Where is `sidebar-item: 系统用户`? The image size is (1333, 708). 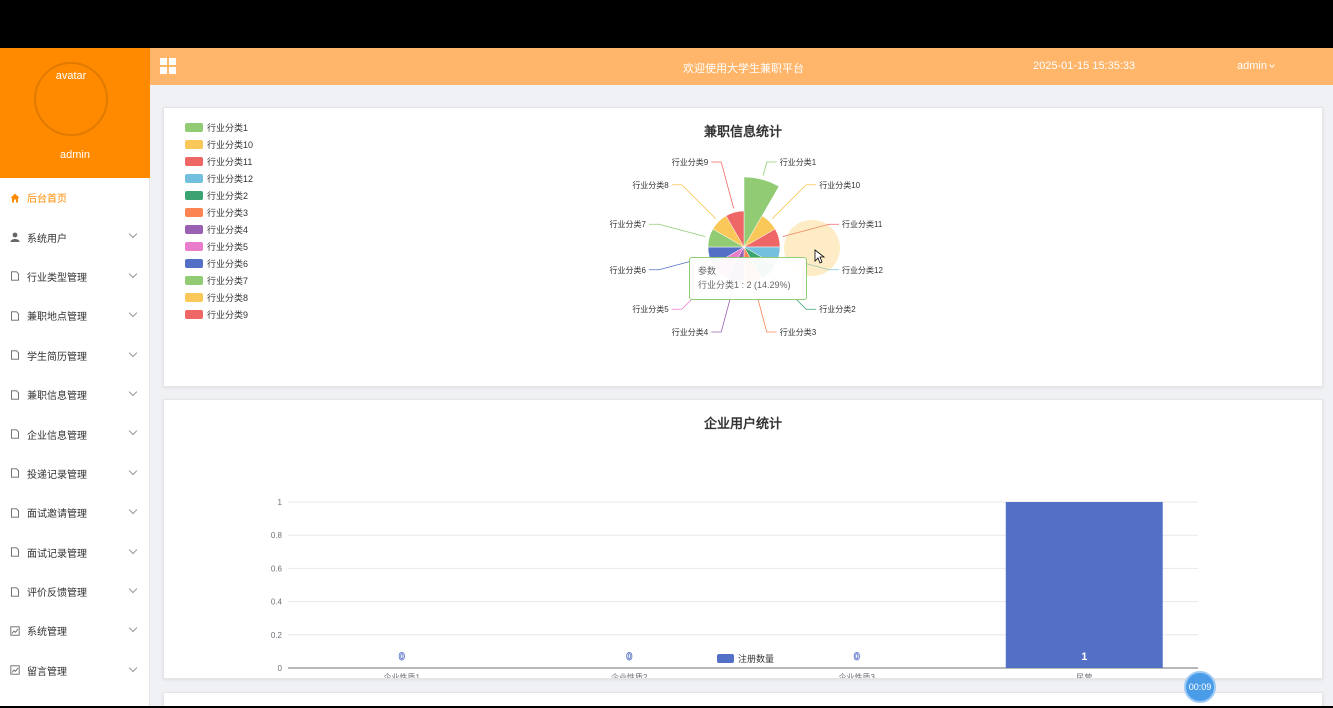
sidebar-item: 系统用户 is located at coordinates (75, 236).